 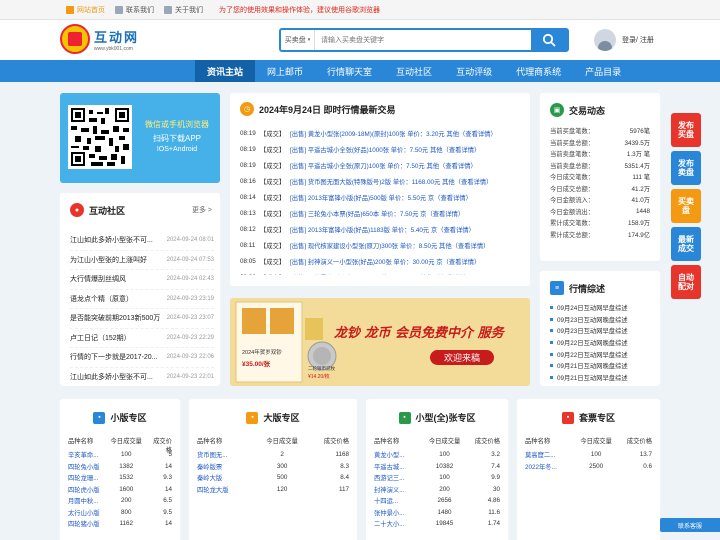 I want to click on table-row: 辛亥革命... 100 5, so click(x=120, y=455).